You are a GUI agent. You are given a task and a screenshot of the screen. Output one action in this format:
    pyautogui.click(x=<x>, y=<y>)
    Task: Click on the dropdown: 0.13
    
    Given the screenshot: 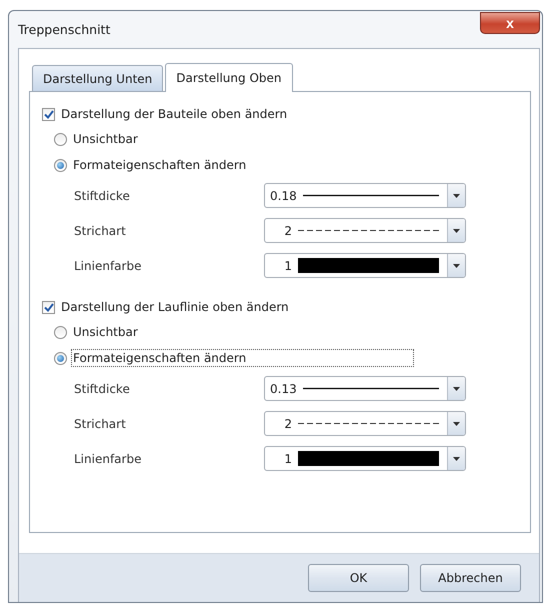 What is the action you would take?
    pyautogui.click(x=365, y=388)
    